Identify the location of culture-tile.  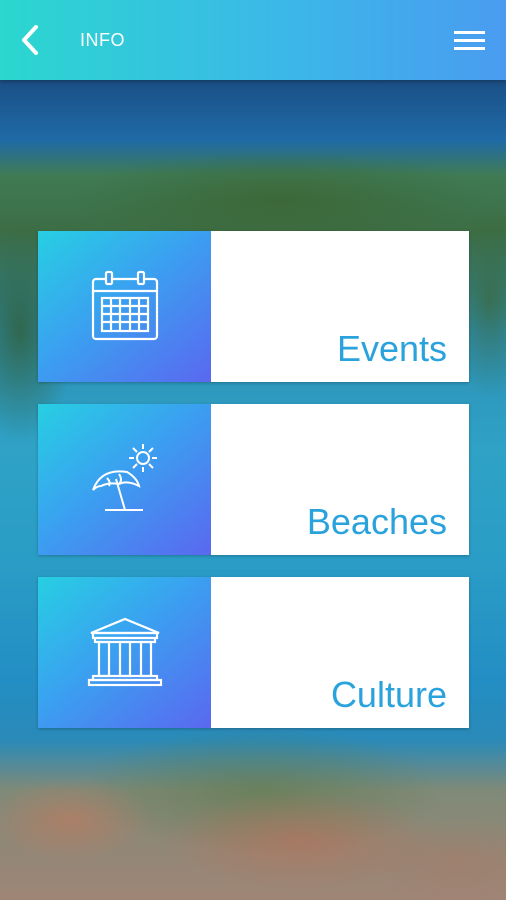
(124, 652).